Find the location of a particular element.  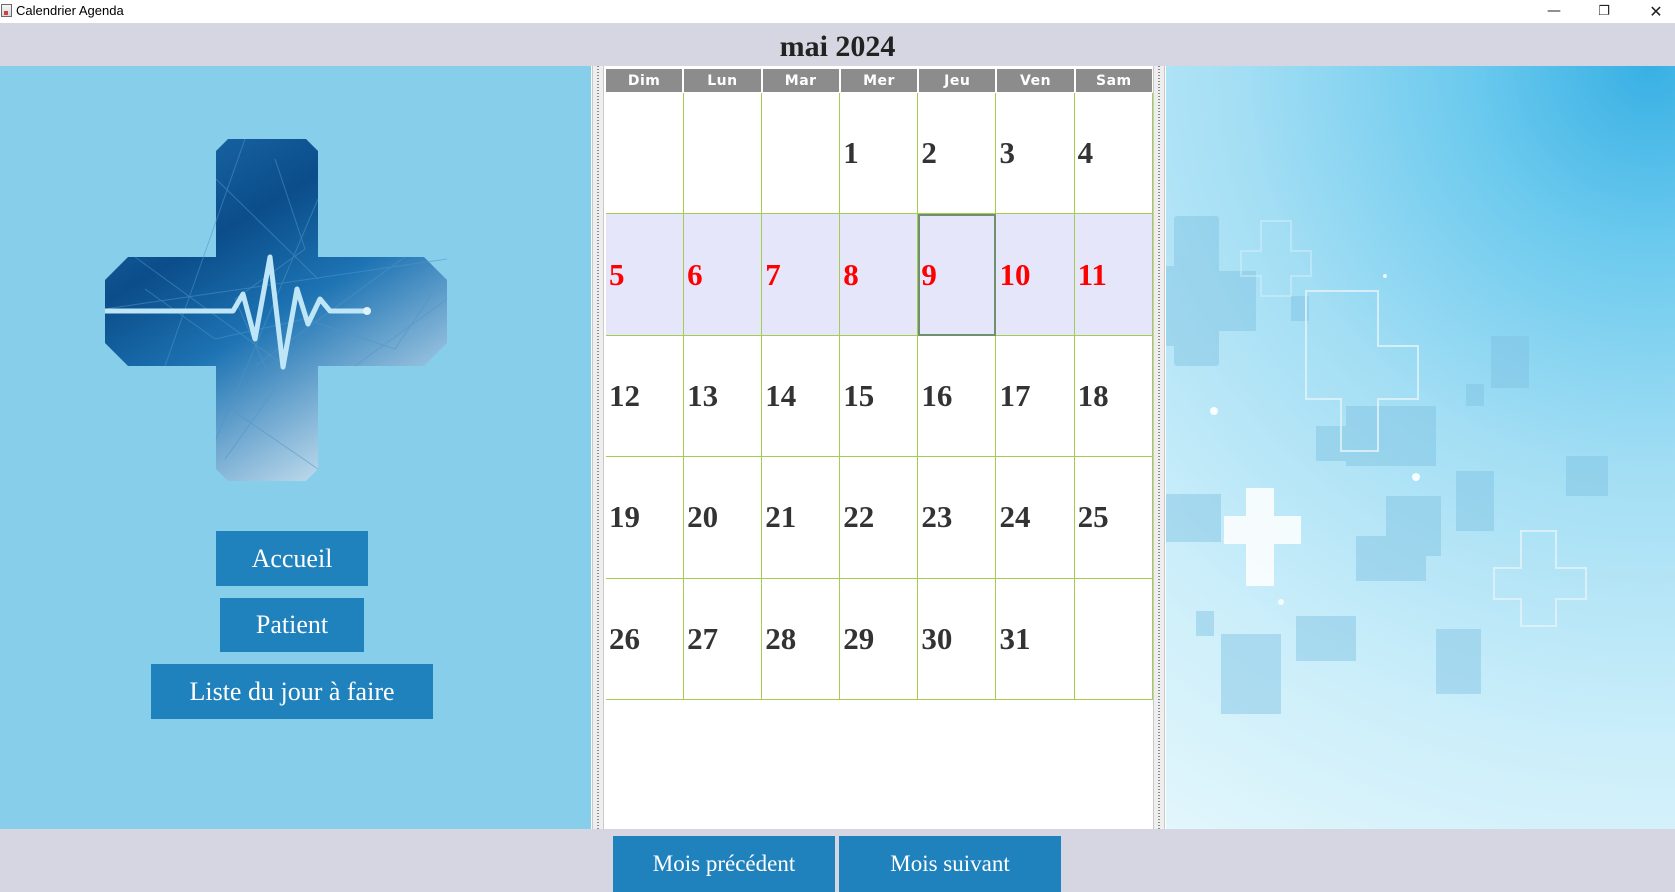

calendar-day-cell: 7 is located at coordinates (801, 275).